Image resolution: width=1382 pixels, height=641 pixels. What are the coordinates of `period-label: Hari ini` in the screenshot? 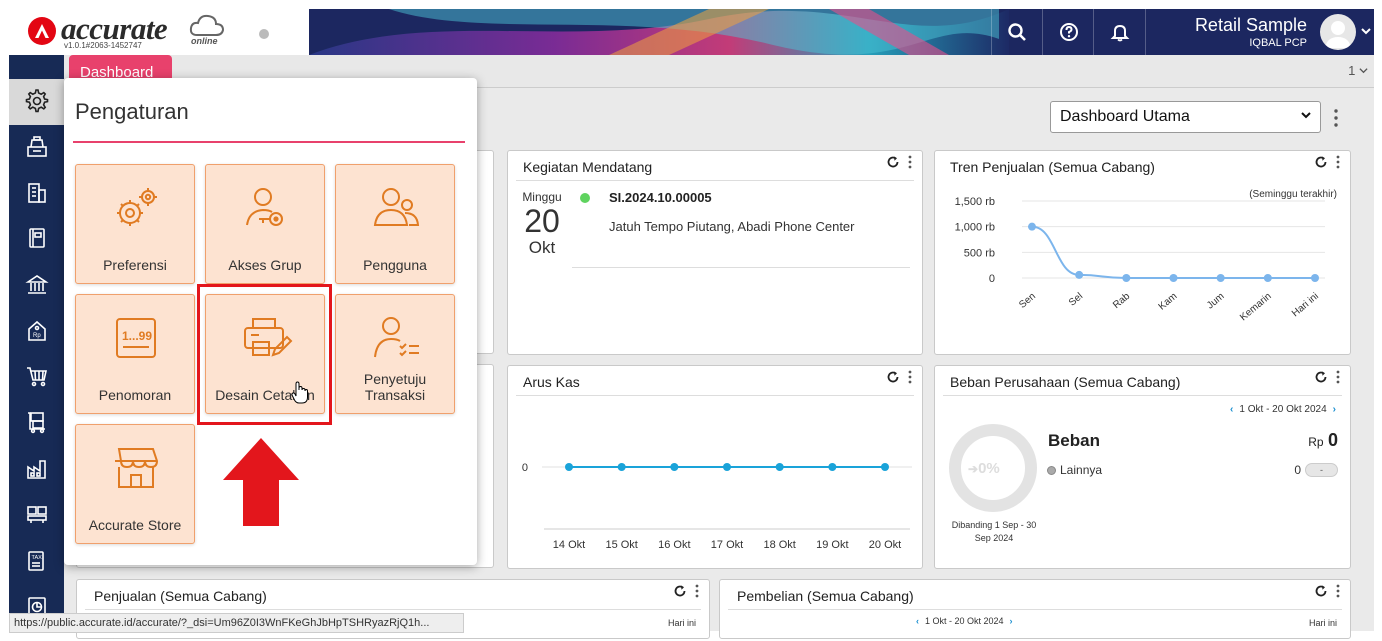 It's located at (1322, 623).